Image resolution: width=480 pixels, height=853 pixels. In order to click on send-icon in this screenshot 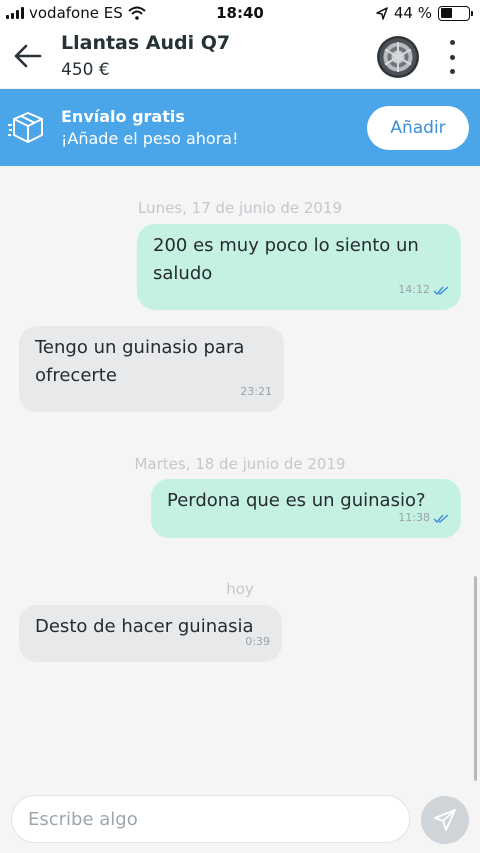, I will do `click(445, 820)`.